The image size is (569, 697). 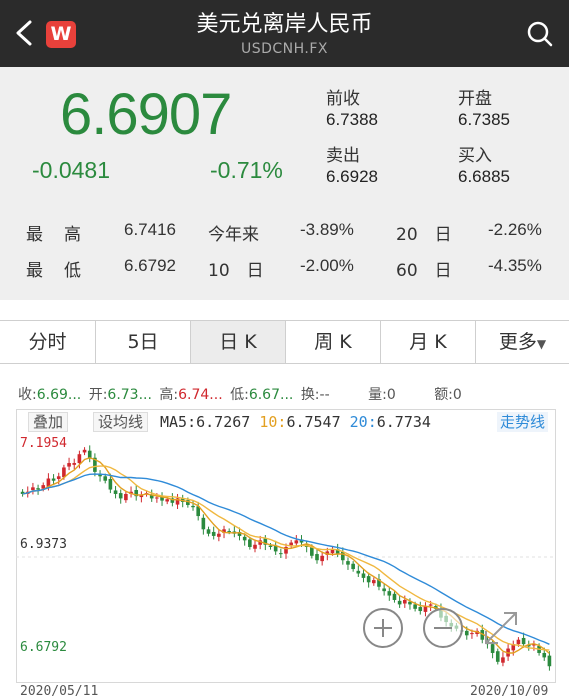 What do you see at coordinates (327, 265) in the screenshot?
I see `10d-value: -2.00%` at bounding box center [327, 265].